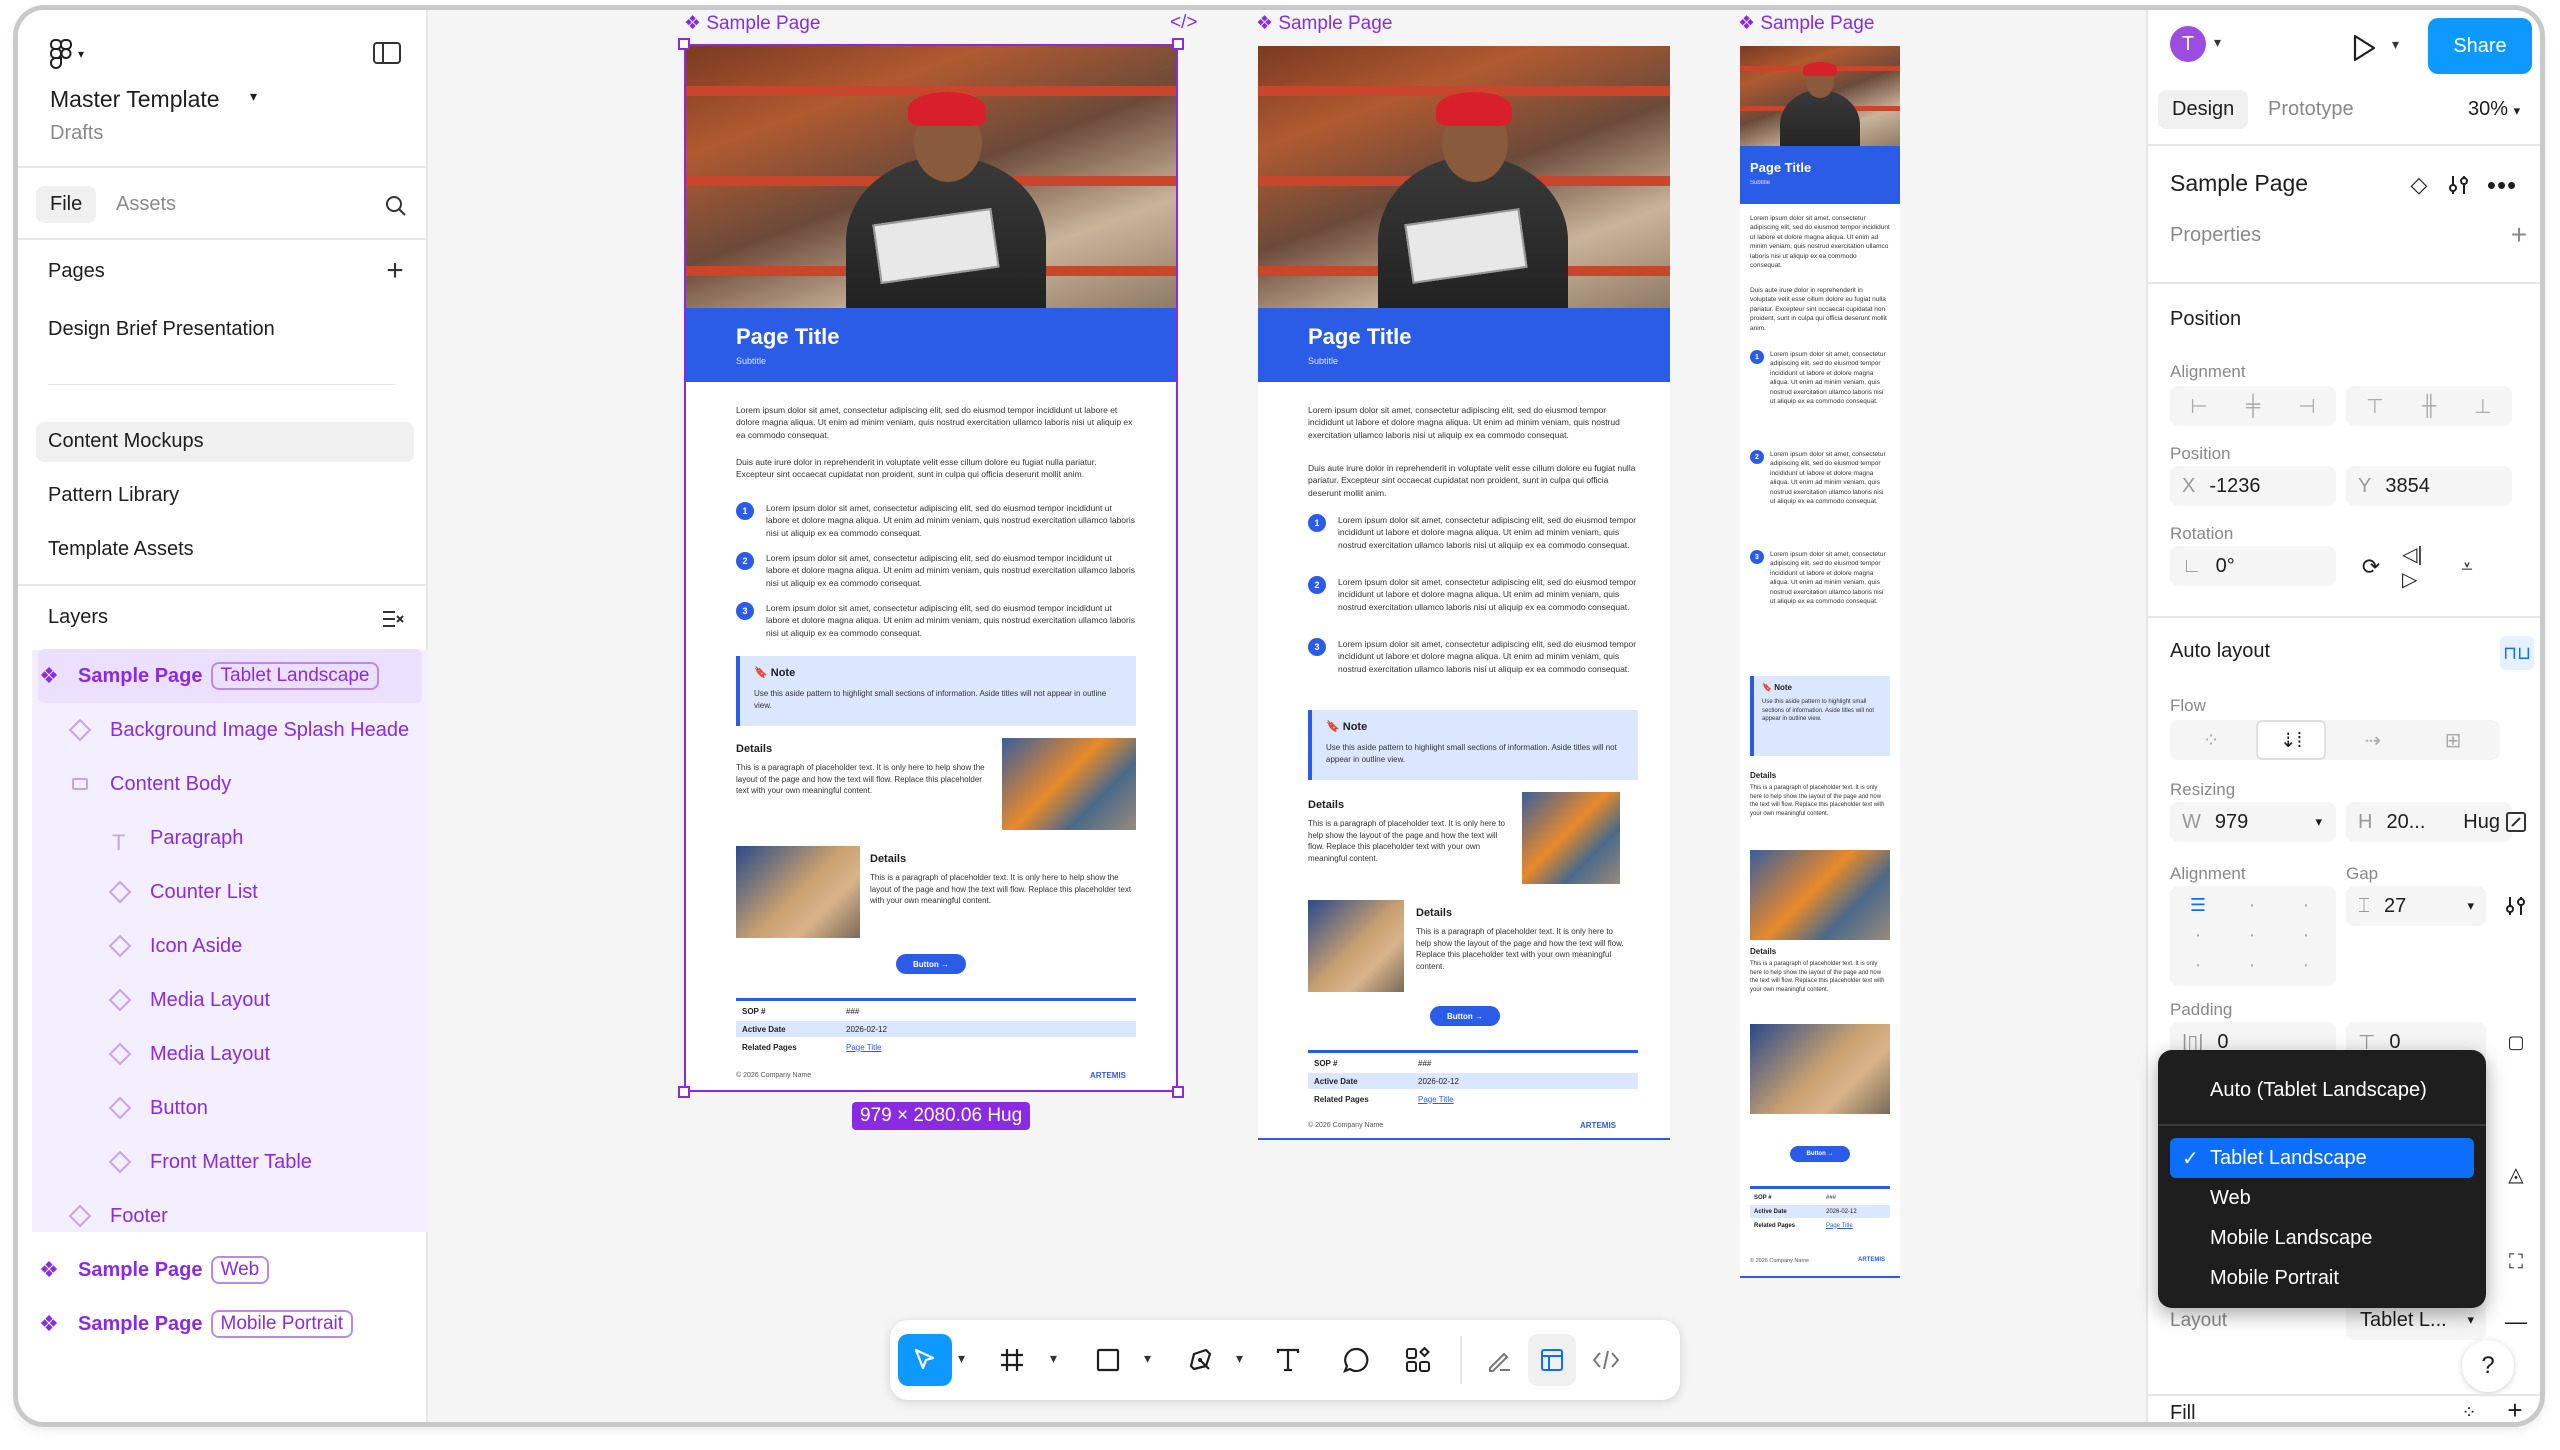  I want to click on help-button: ?, so click(2488, 1366).